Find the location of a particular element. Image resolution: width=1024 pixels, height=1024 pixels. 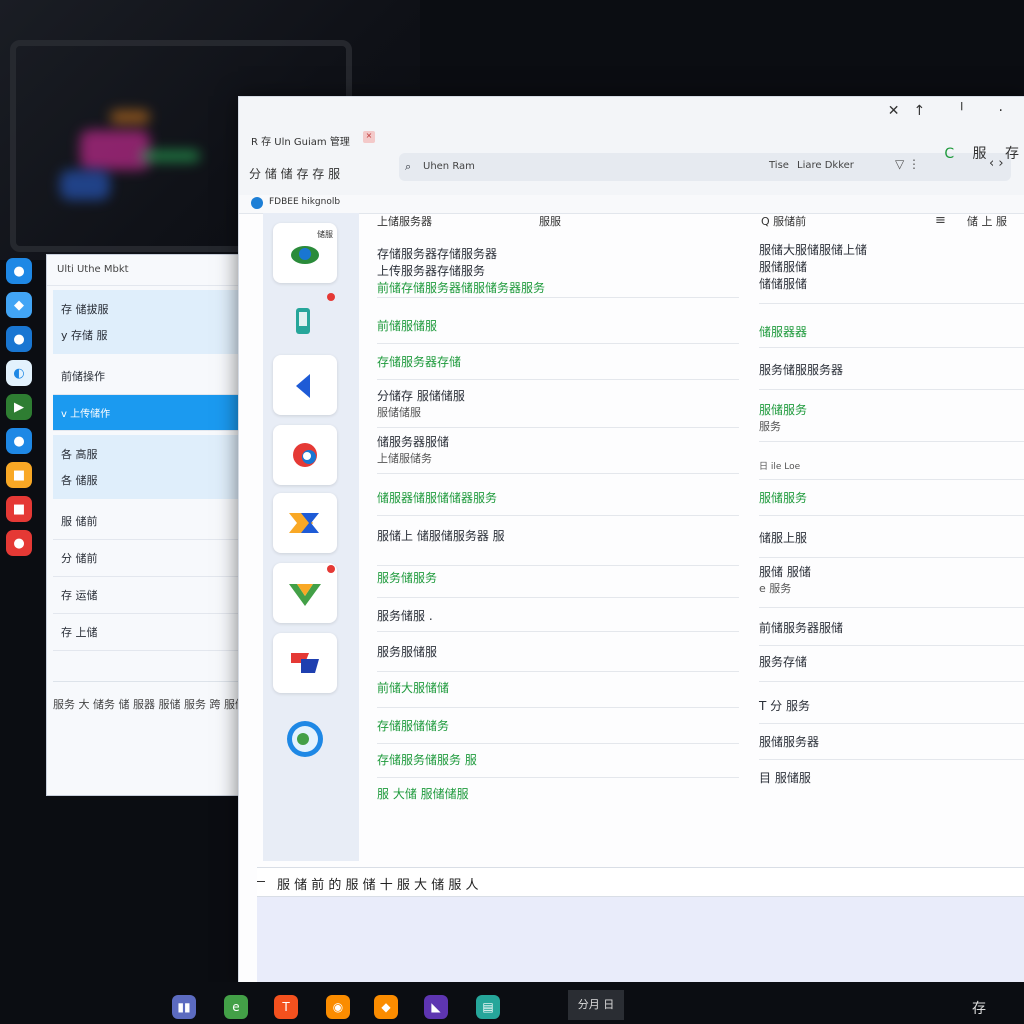

detail-row: 服储服务器 is located at coordinates (891, 746).